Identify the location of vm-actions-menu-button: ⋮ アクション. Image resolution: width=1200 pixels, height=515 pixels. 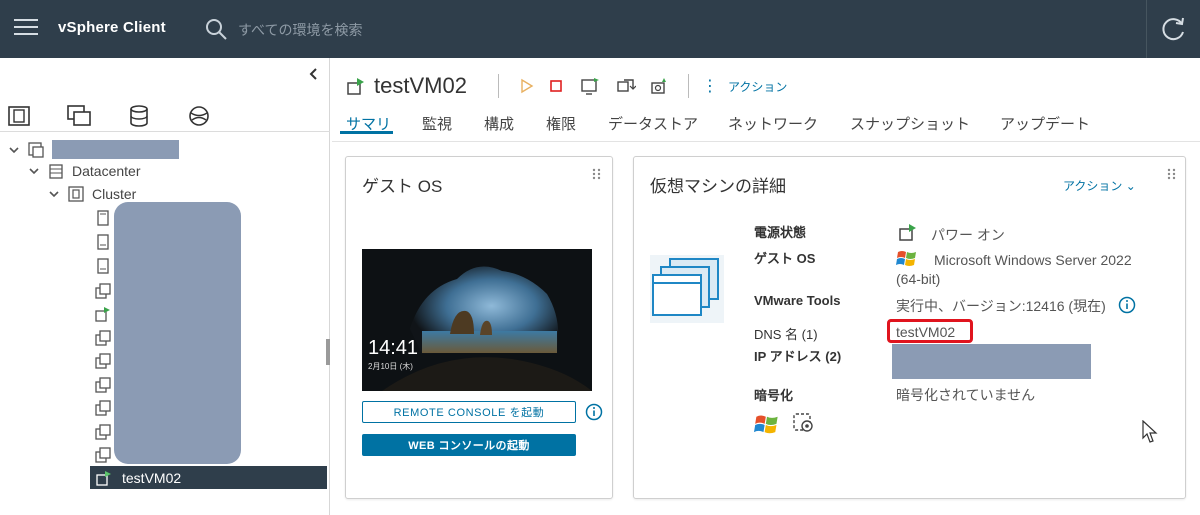
(744, 86).